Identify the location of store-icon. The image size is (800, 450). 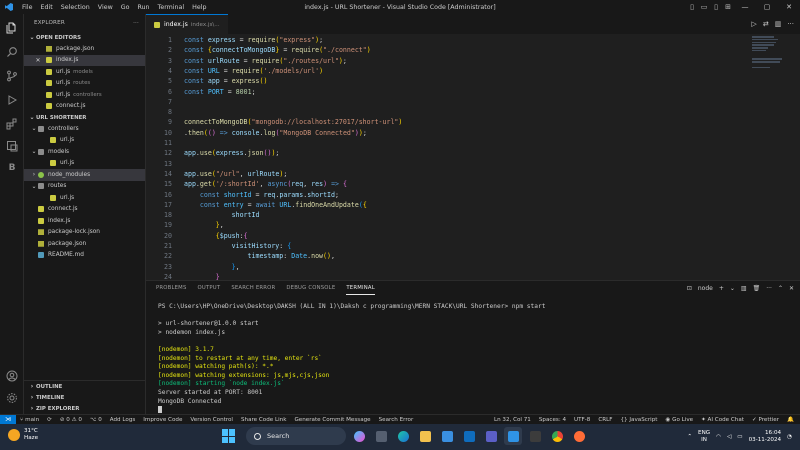
(447, 436).